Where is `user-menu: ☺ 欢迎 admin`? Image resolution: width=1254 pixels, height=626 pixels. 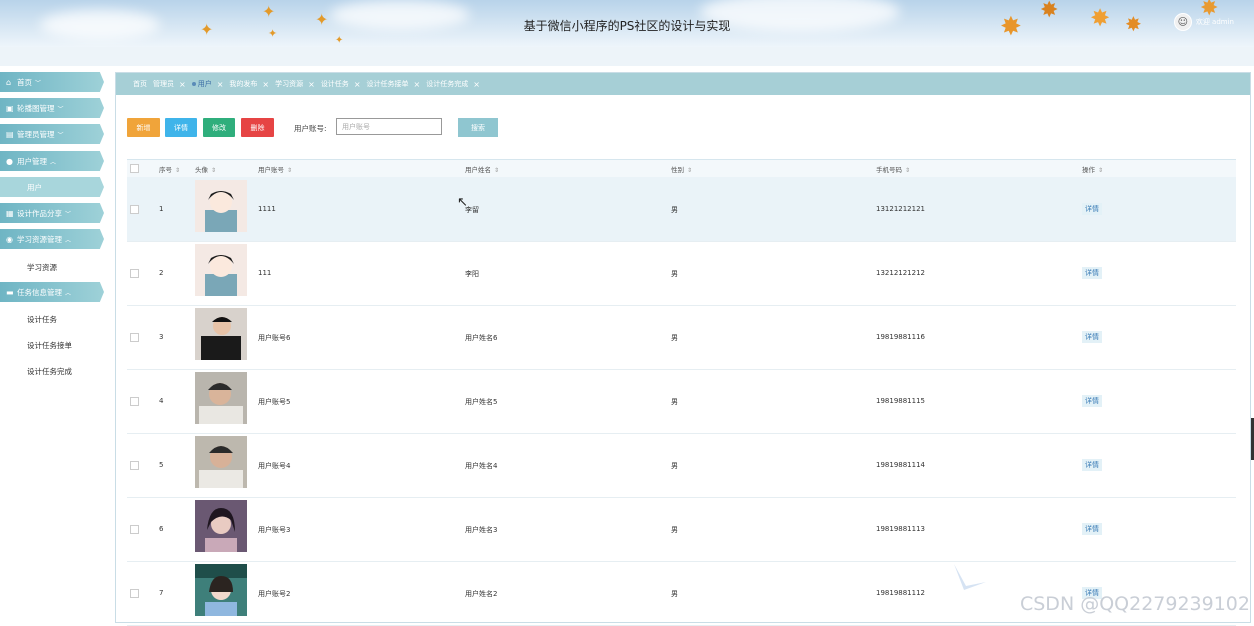
user-menu: ☺ 欢迎 admin is located at coordinates (1203, 22).